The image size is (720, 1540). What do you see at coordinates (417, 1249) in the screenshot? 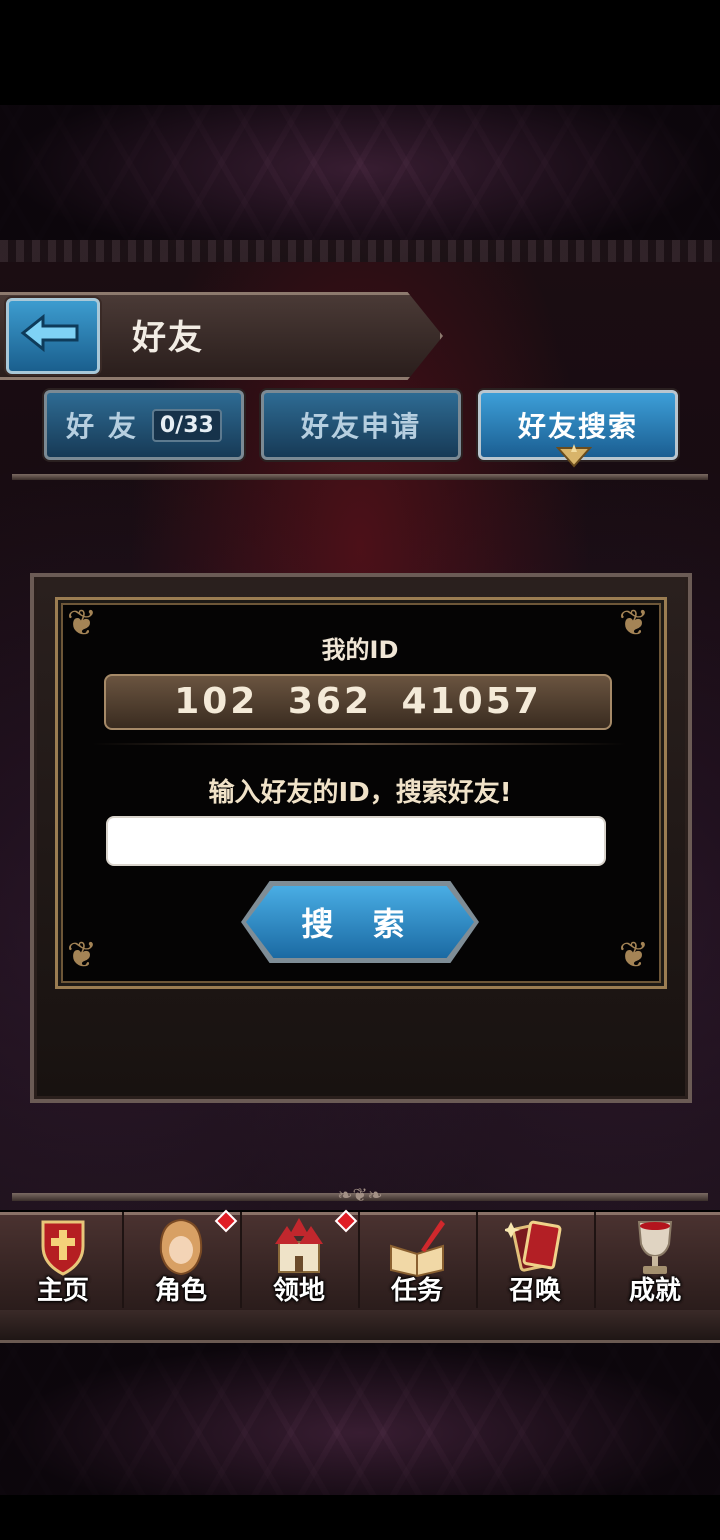
I see `quest-book-icon` at bounding box center [417, 1249].